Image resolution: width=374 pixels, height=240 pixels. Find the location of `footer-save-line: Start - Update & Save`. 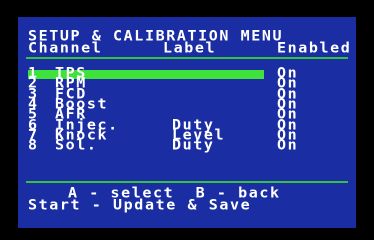

footer-save-line: Start - Update & Save is located at coordinates (140, 205).